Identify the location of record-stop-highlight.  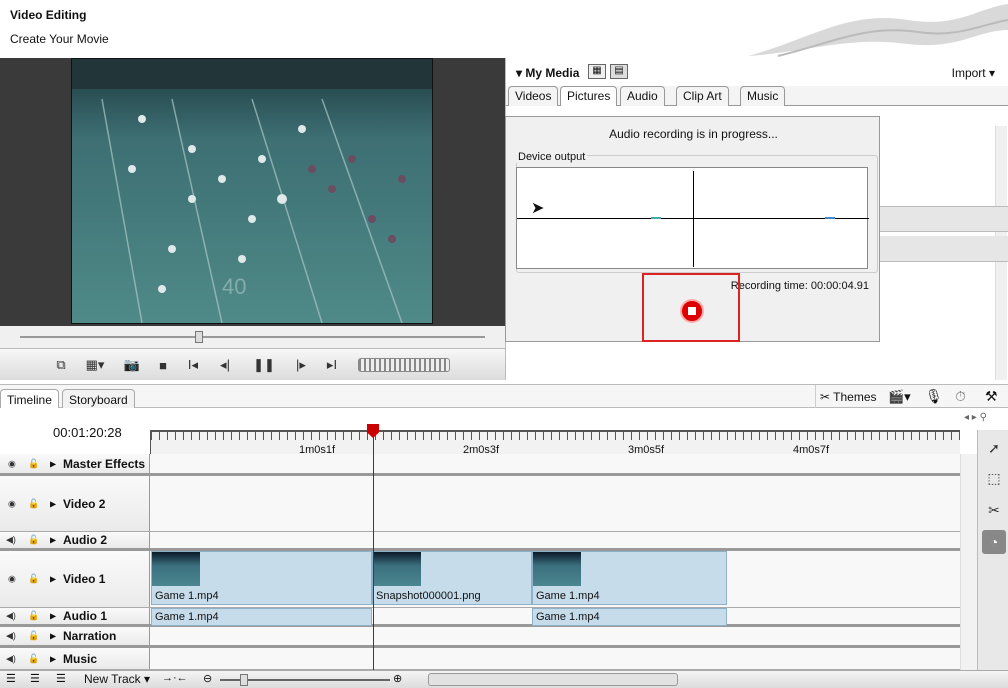
(691, 307).